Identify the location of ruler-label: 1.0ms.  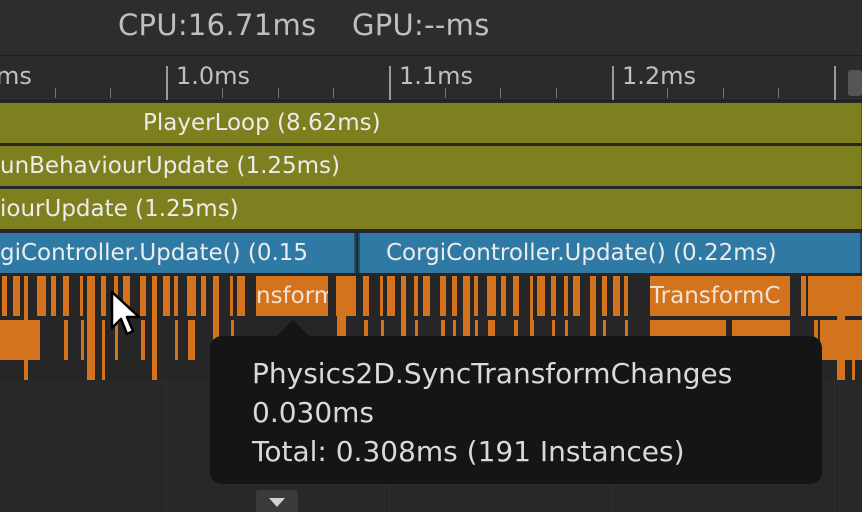
(213, 76).